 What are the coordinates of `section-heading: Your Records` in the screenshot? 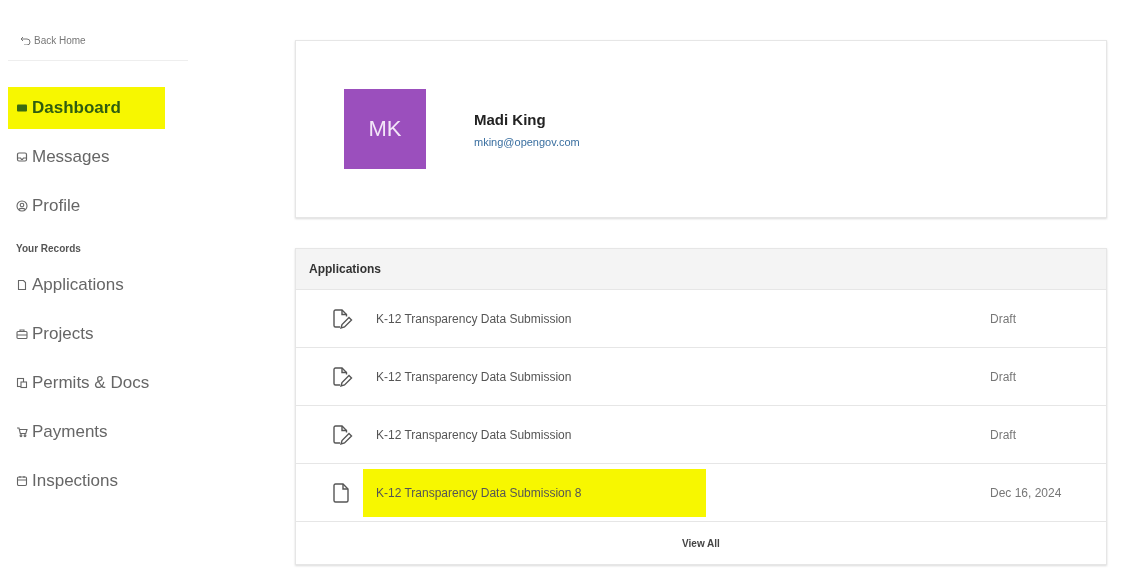 It's located at (48, 249).